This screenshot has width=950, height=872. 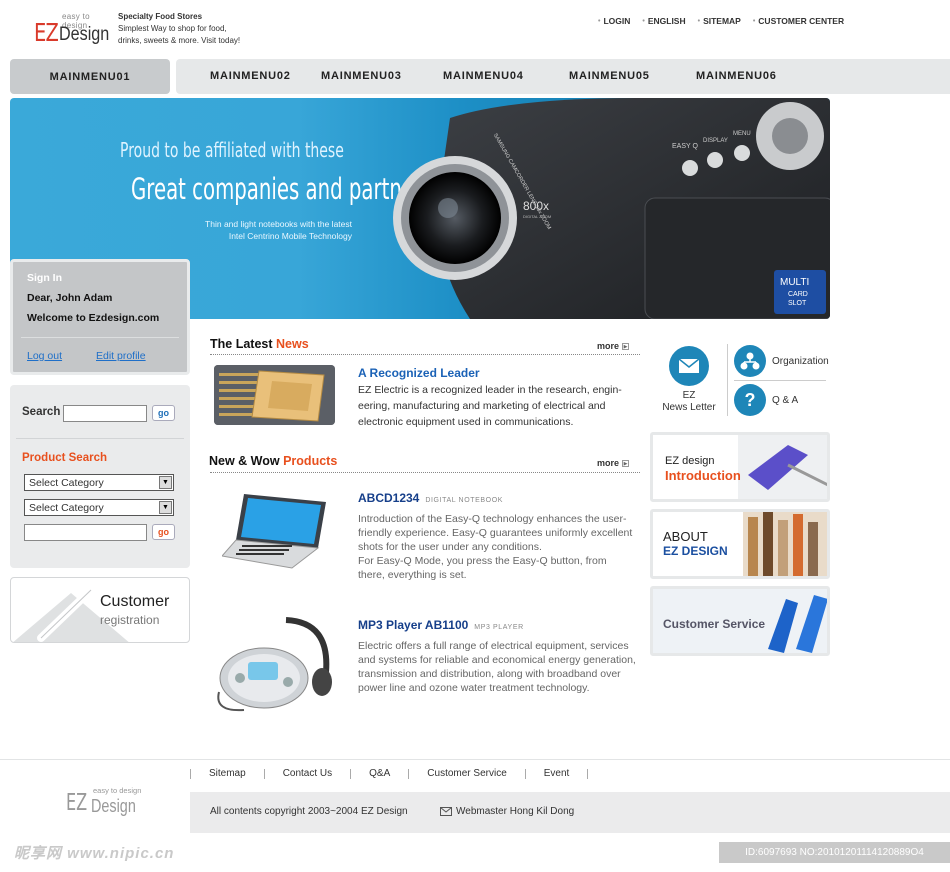 What do you see at coordinates (85, 532) in the screenshot?
I see `product-search-input` at bounding box center [85, 532].